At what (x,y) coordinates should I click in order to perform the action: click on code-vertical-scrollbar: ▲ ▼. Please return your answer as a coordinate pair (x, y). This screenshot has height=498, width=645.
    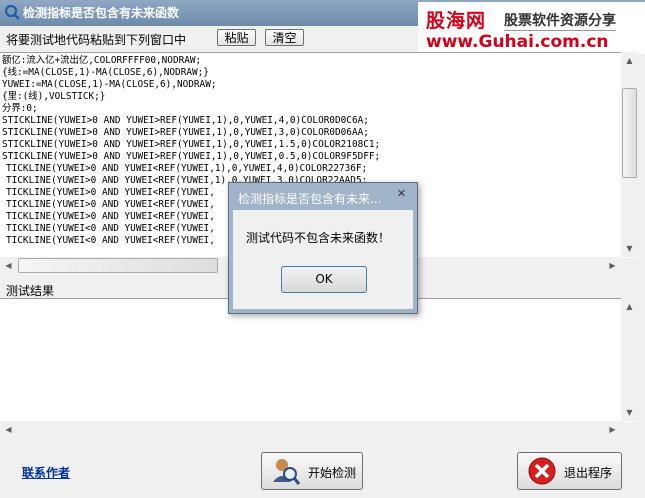
    Looking at the image, I should click on (629, 154).